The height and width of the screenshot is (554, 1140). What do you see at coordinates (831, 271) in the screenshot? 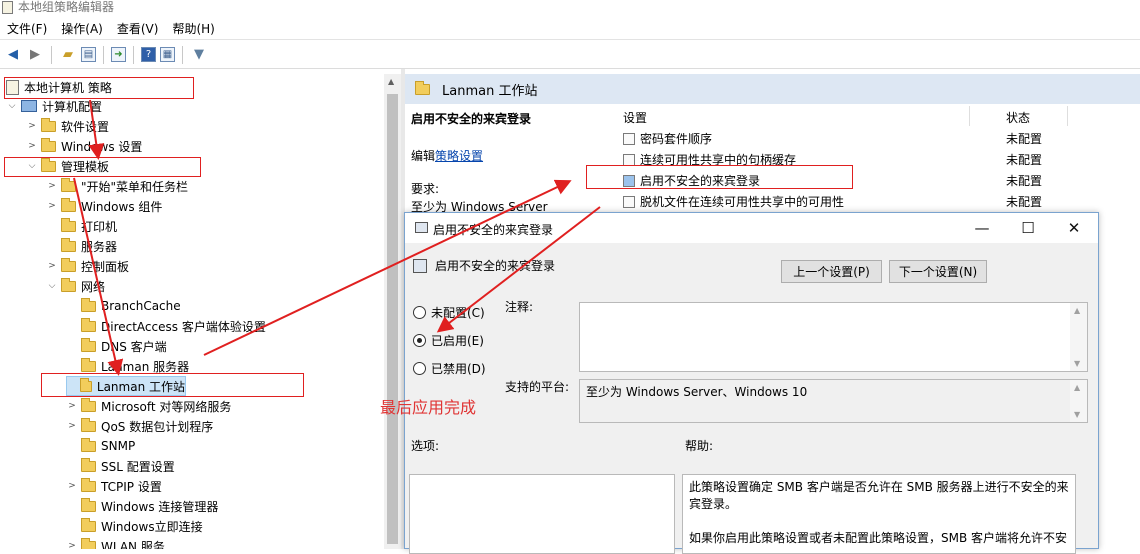
I see `previous-setting-button: 上一个设置(P)` at bounding box center [831, 271].